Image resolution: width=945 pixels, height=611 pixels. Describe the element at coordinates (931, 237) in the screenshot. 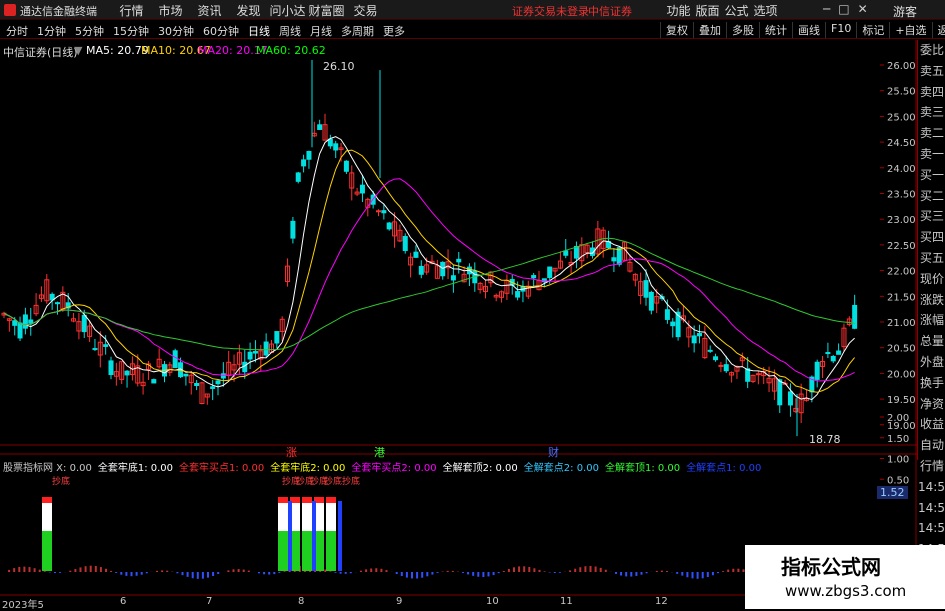

I see `side-item-9: 买四` at that location.